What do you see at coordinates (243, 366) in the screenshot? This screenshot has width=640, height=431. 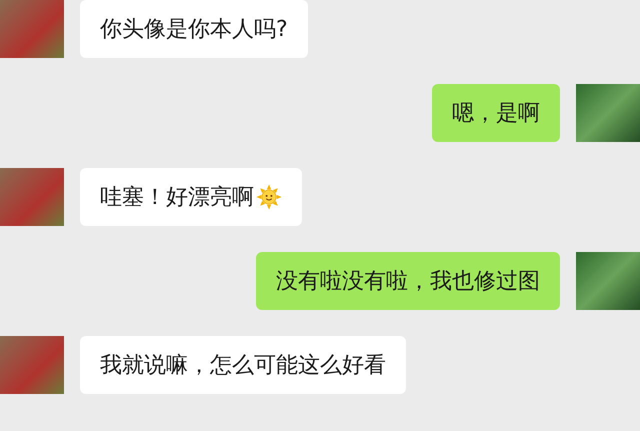 I see `message-text: 我就说嘛，怎么可能这么好看` at bounding box center [243, 366].